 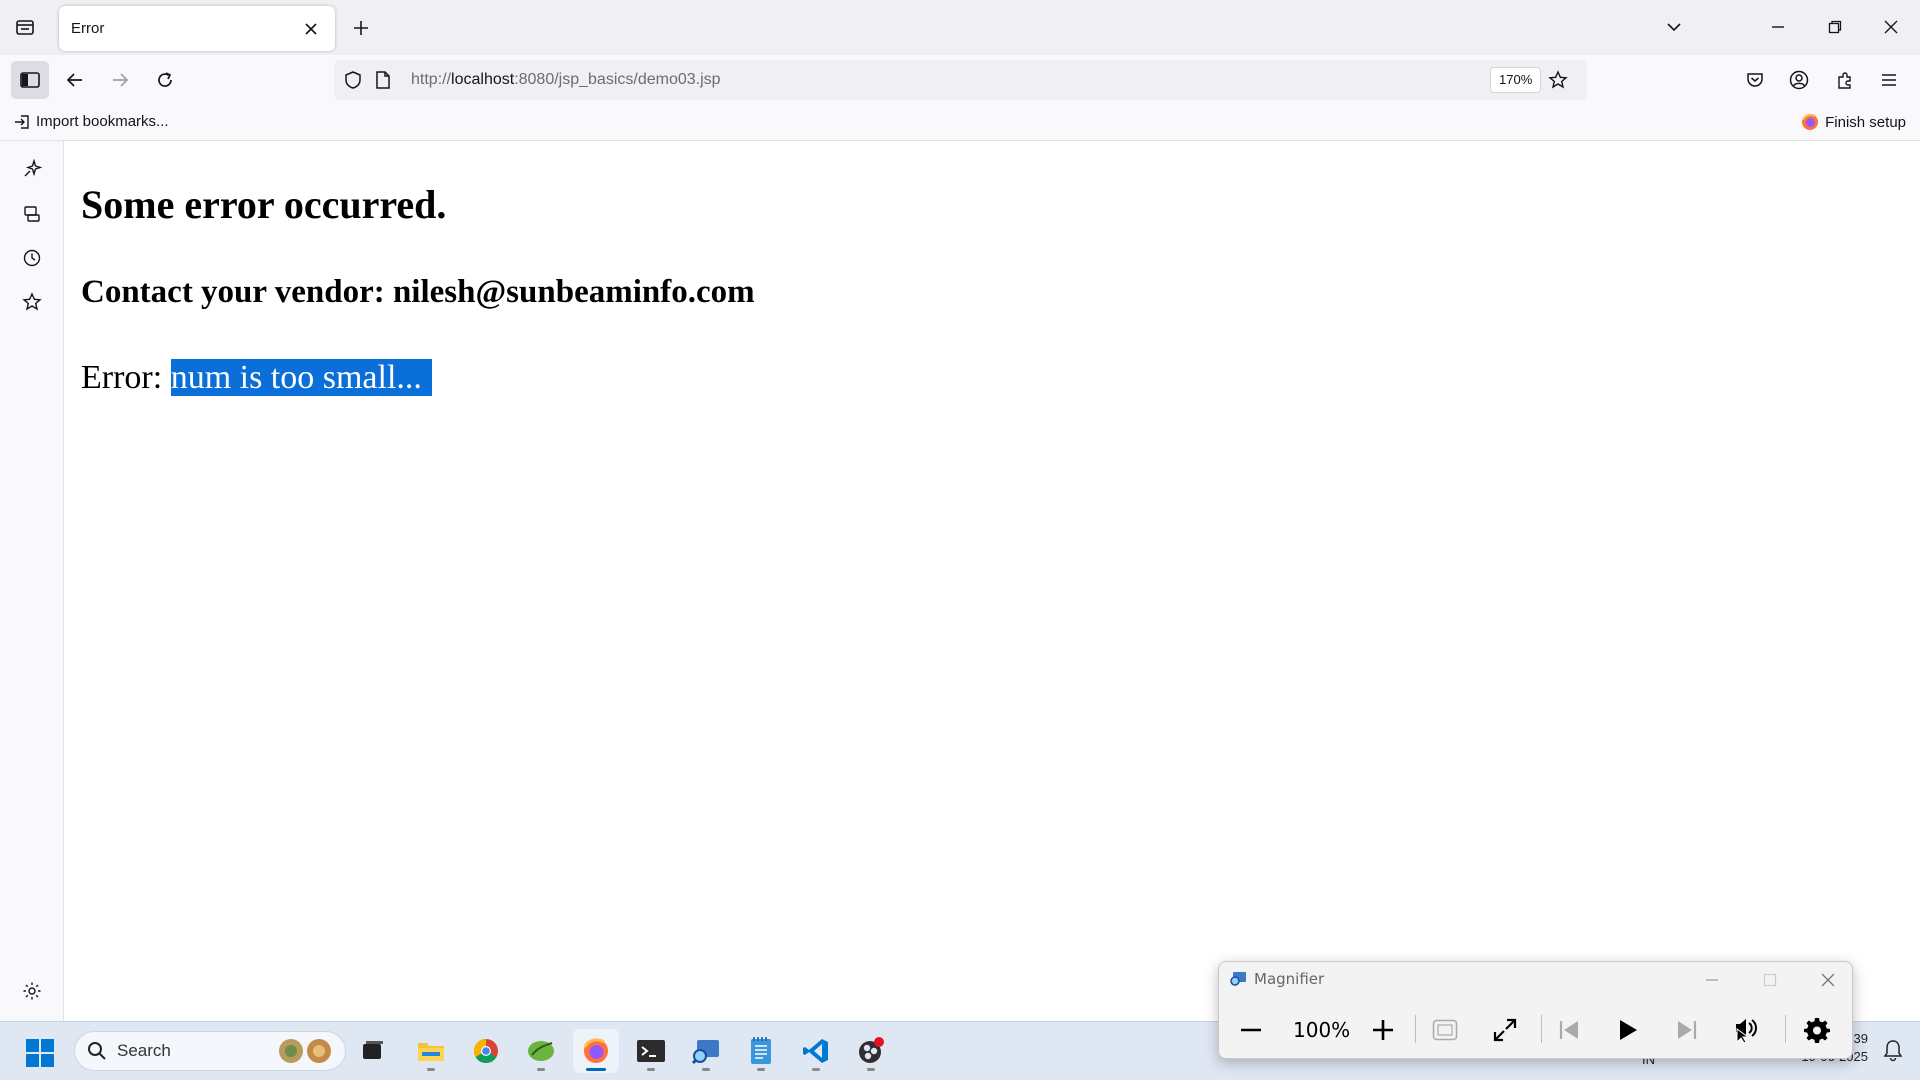 I want to click on taskbar-chrome, so click(x=486, y=1051).